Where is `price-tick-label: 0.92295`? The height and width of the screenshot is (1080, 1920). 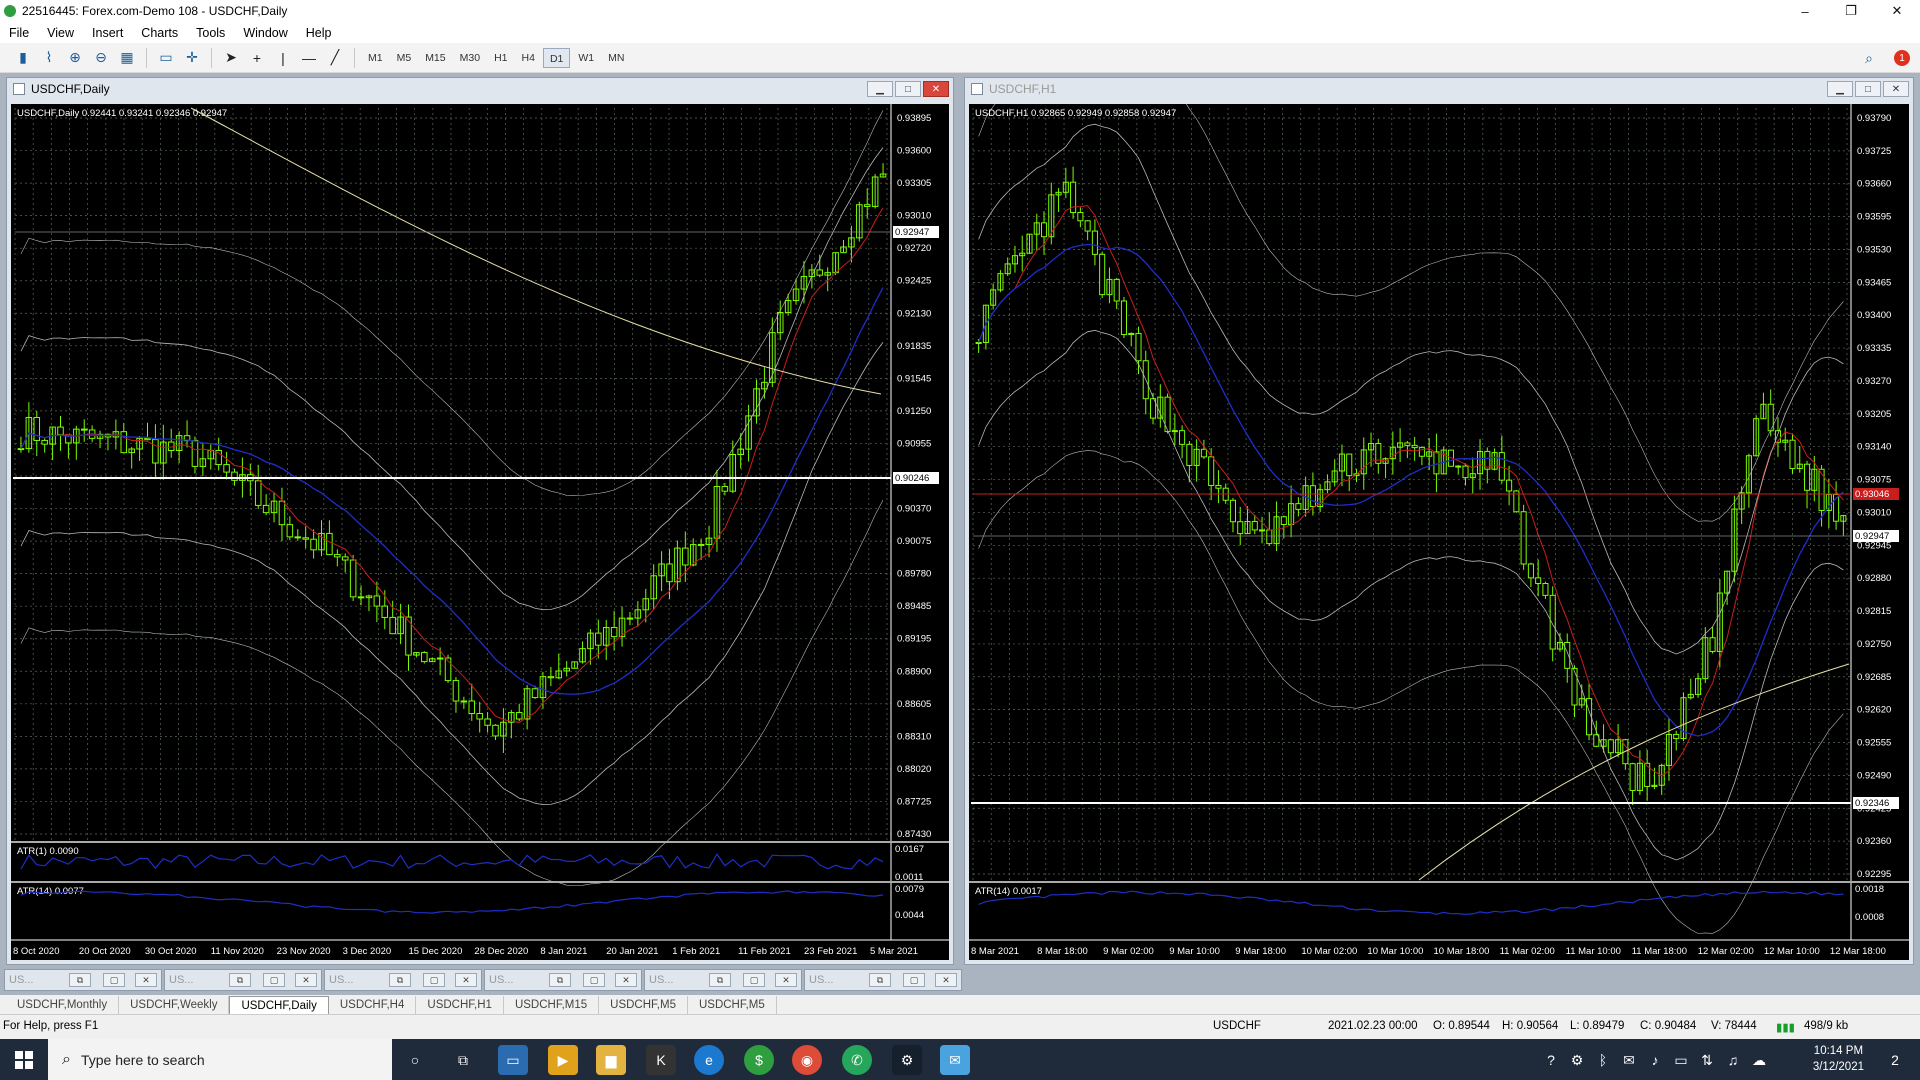 price-tick-label: 0.92295 is located at coordinates (1874, 874).